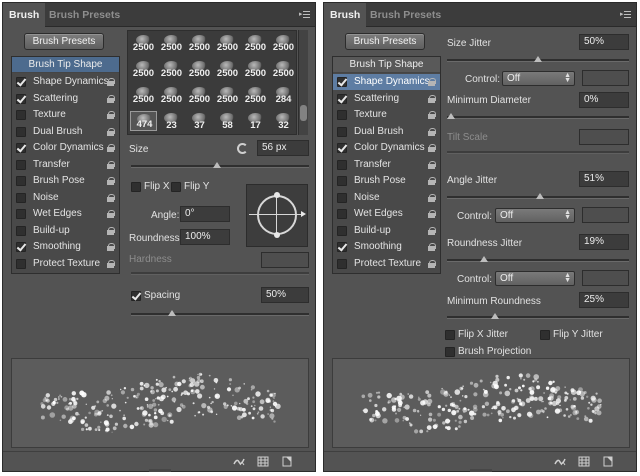  I want to click on brush-tip-preset: 23, so click(171, 121).